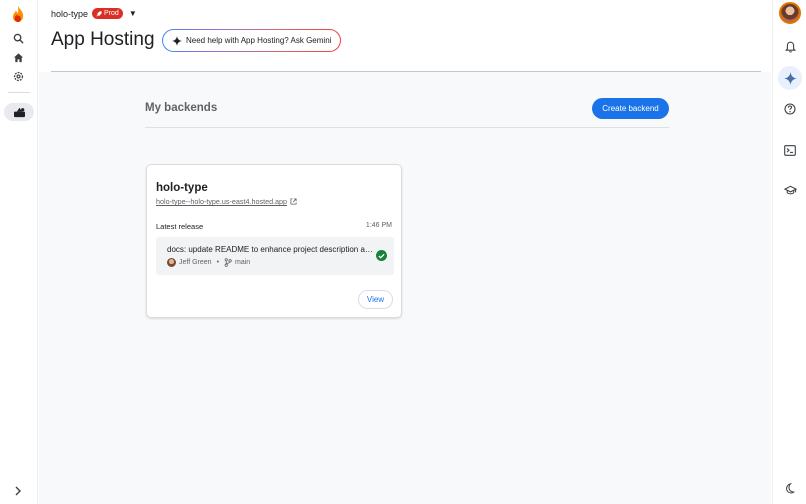 The width and height of the screenshot is (806, 504). I want to click on project-selector: holo-type Prod ▼, so click(94, 13).